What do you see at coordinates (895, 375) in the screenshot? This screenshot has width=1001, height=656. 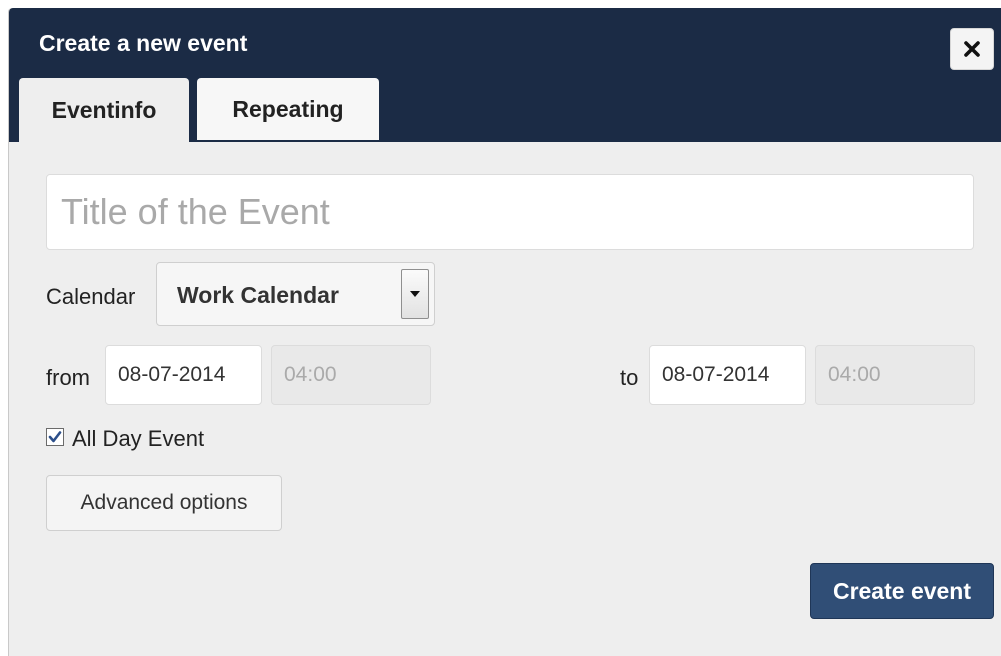 I see `to-time-input` at bounding box center [895, 375].